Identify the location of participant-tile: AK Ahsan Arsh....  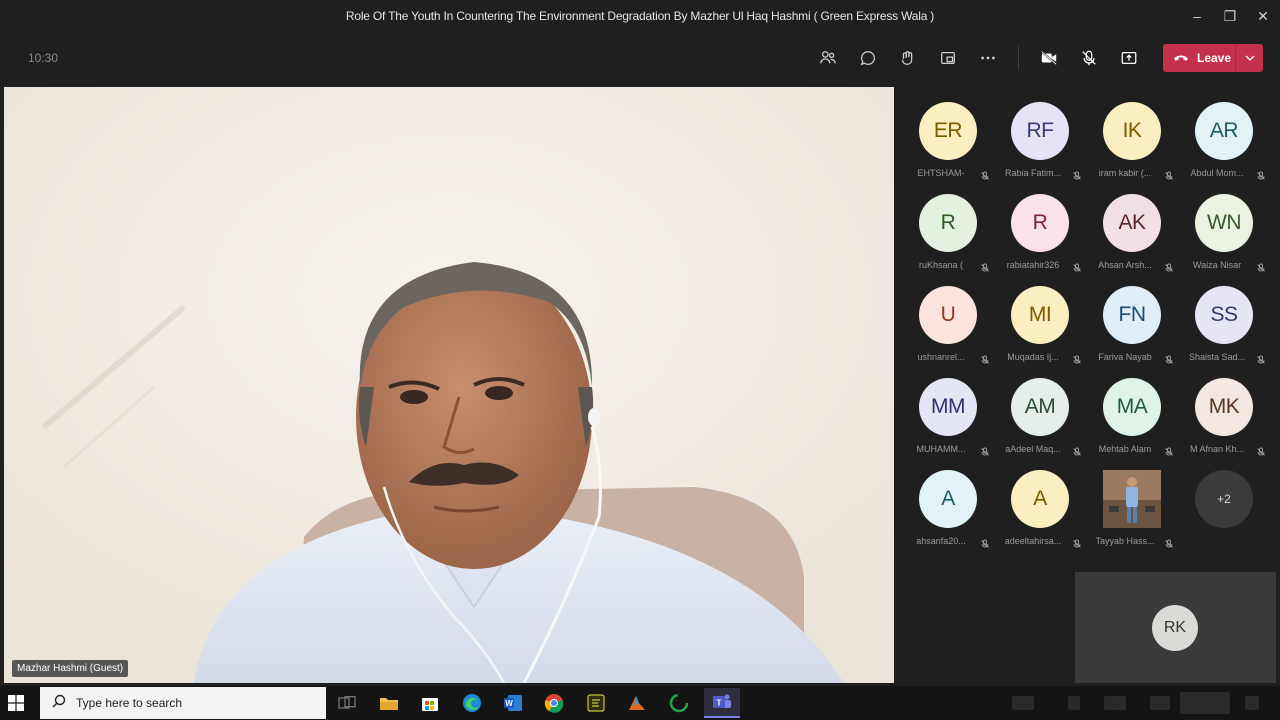
(1132, 226).